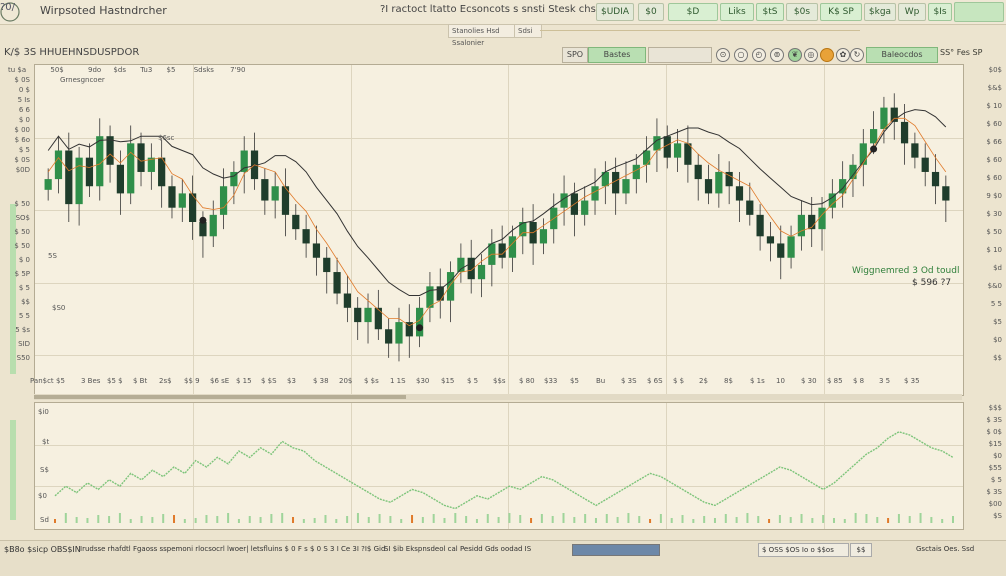  Describe the element at coordinates (737, 12) in the screenshot. I see `top-chip-2: Liks` at that location.